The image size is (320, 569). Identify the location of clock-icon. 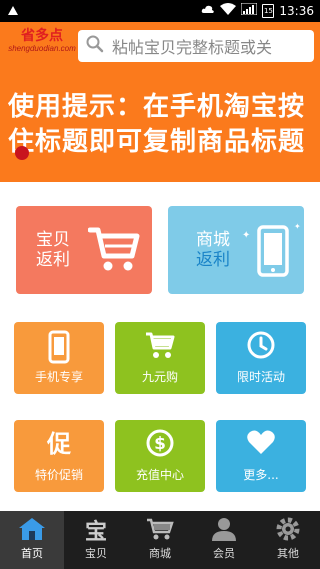
(261, 347).